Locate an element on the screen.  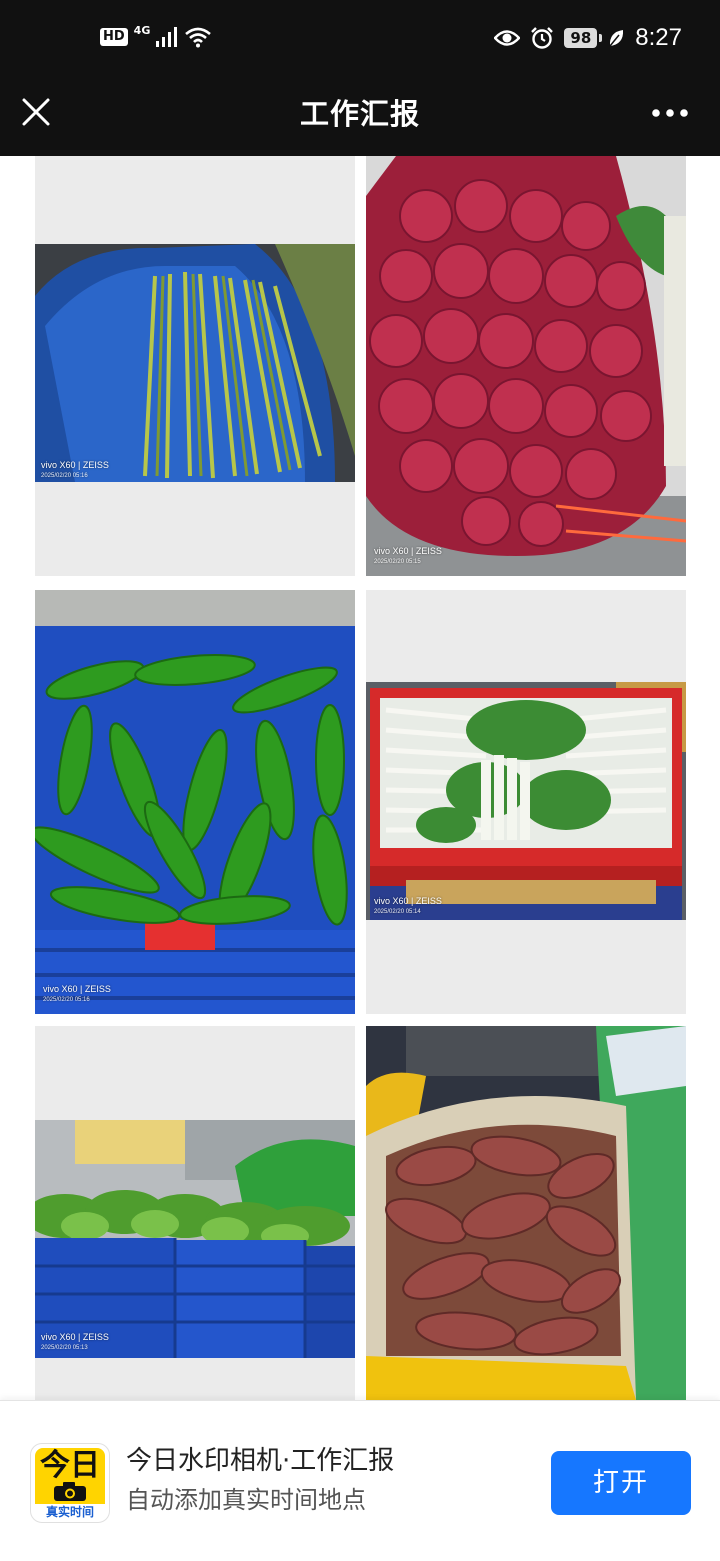
logo-sub-text: 真实时间 is located at coordinates (69, 1512).